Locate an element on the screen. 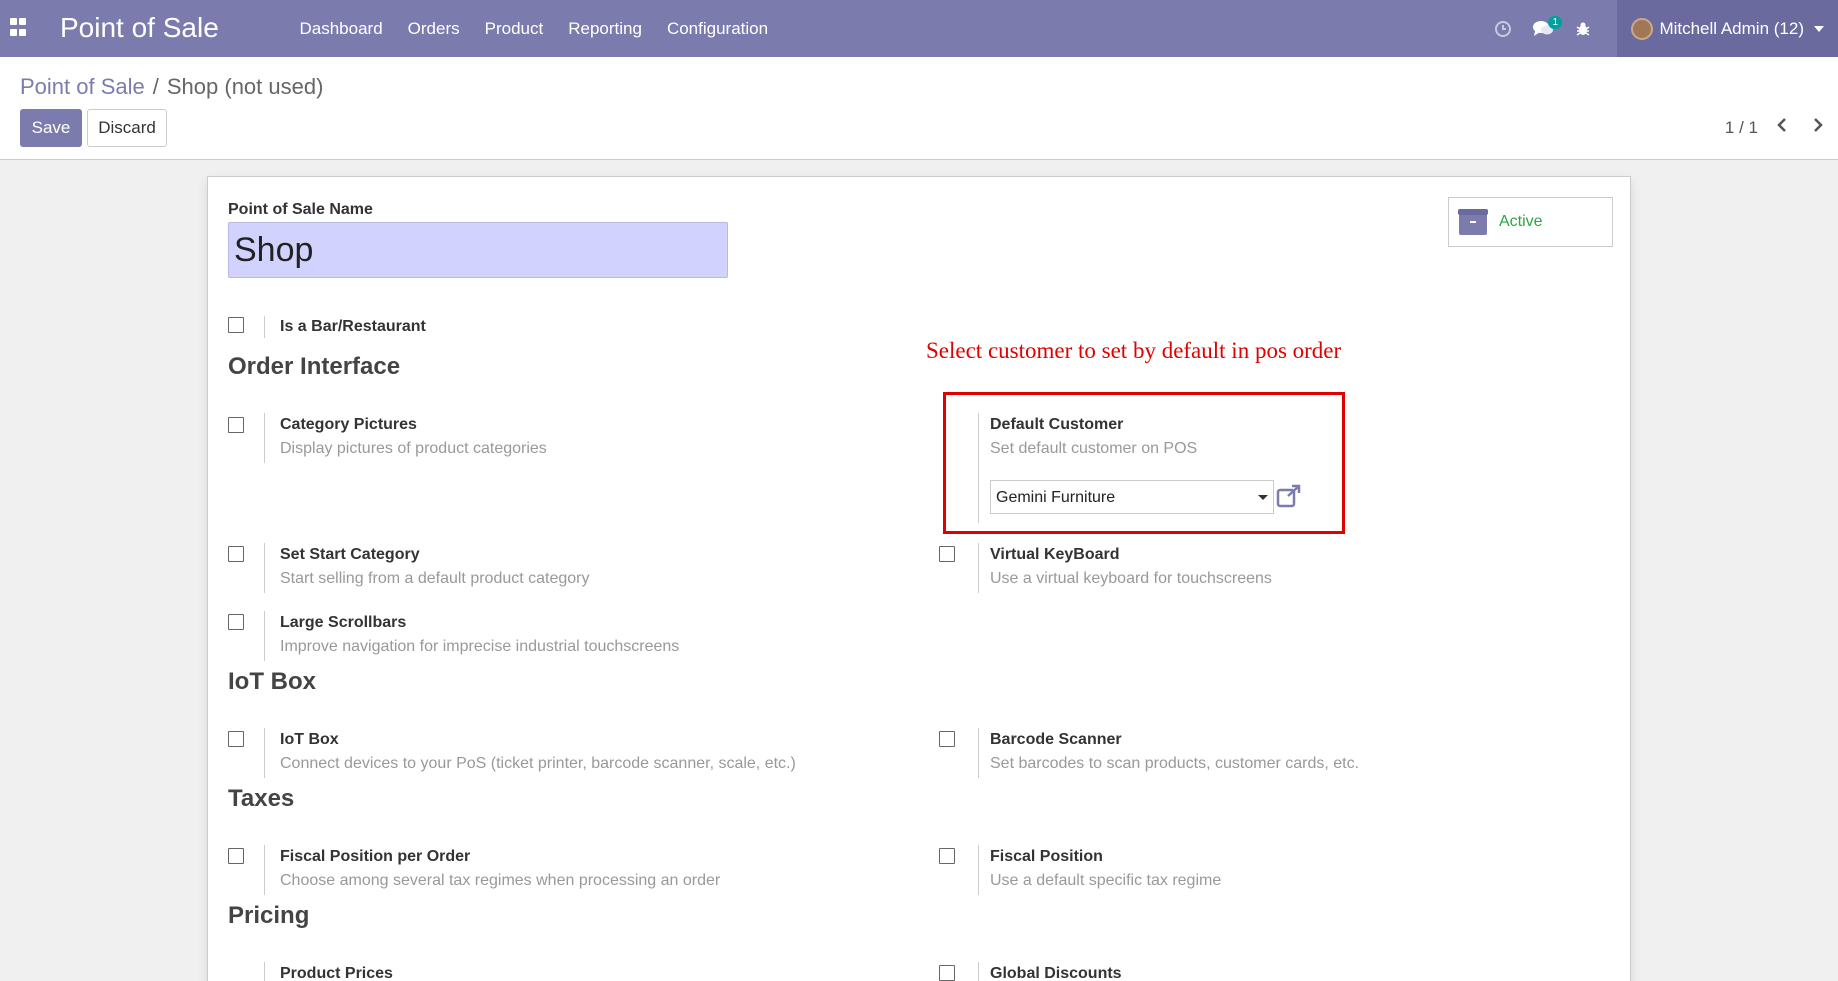 This screenshot has height=981, width=1838. active-toggle-button: Active is located at coordinates (1530, 222).